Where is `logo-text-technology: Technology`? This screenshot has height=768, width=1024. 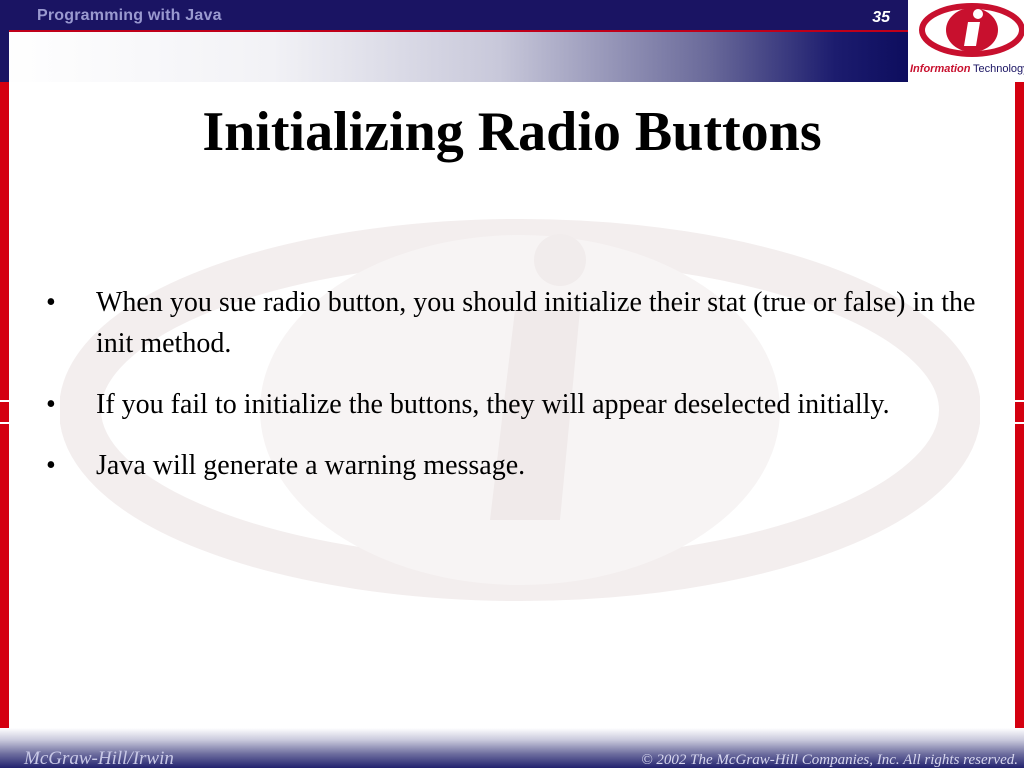 logo-text-technology: Technology is located at coordinates (998, 69).